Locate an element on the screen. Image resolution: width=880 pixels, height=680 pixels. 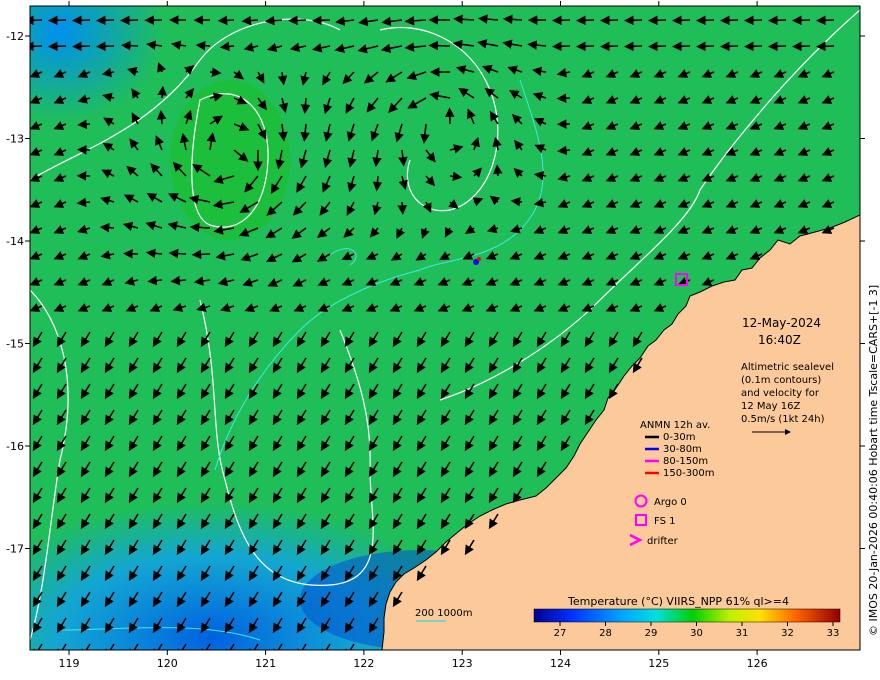
marker-legend-label: drifter is located at coordinates (663, 541).